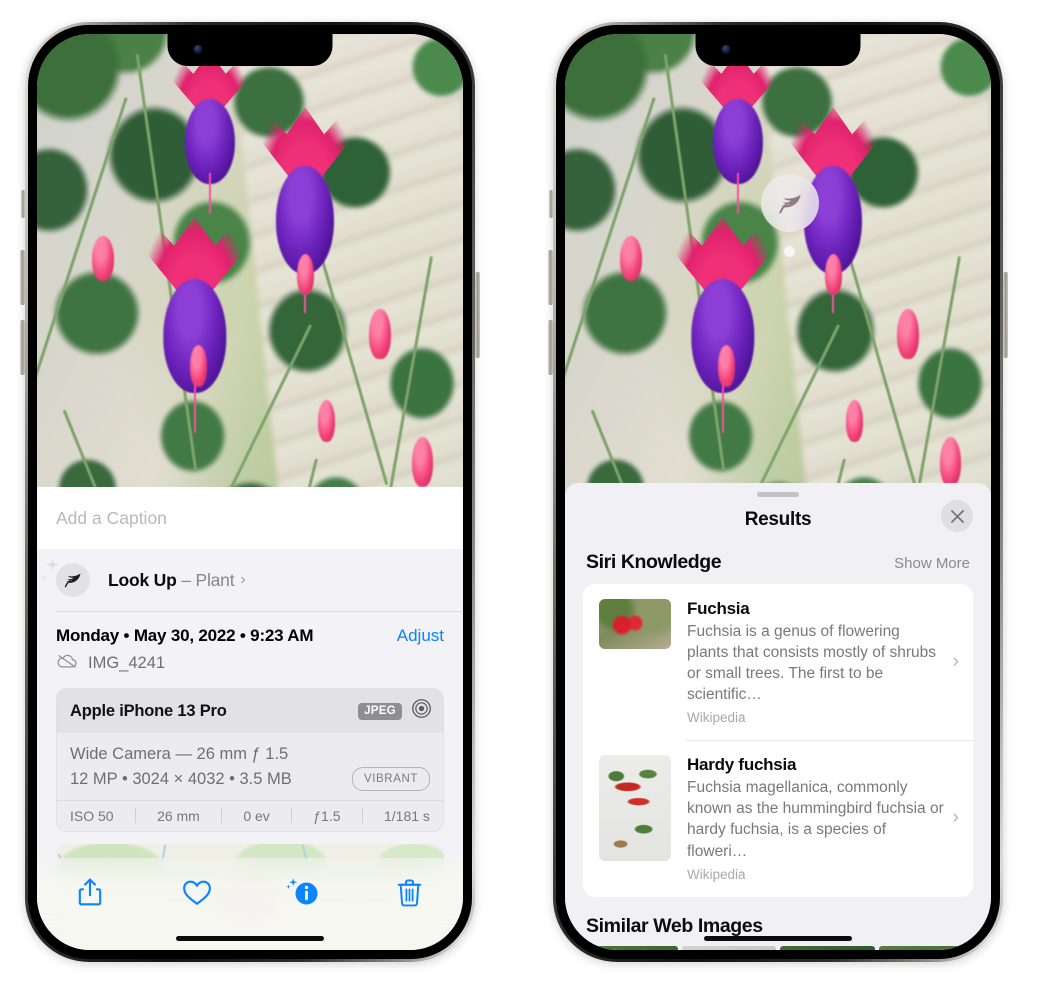 Image resolution: width=1055 pixels, height=985 pixels. I want to click on adjust-button: Adjust, so click(420, 636).